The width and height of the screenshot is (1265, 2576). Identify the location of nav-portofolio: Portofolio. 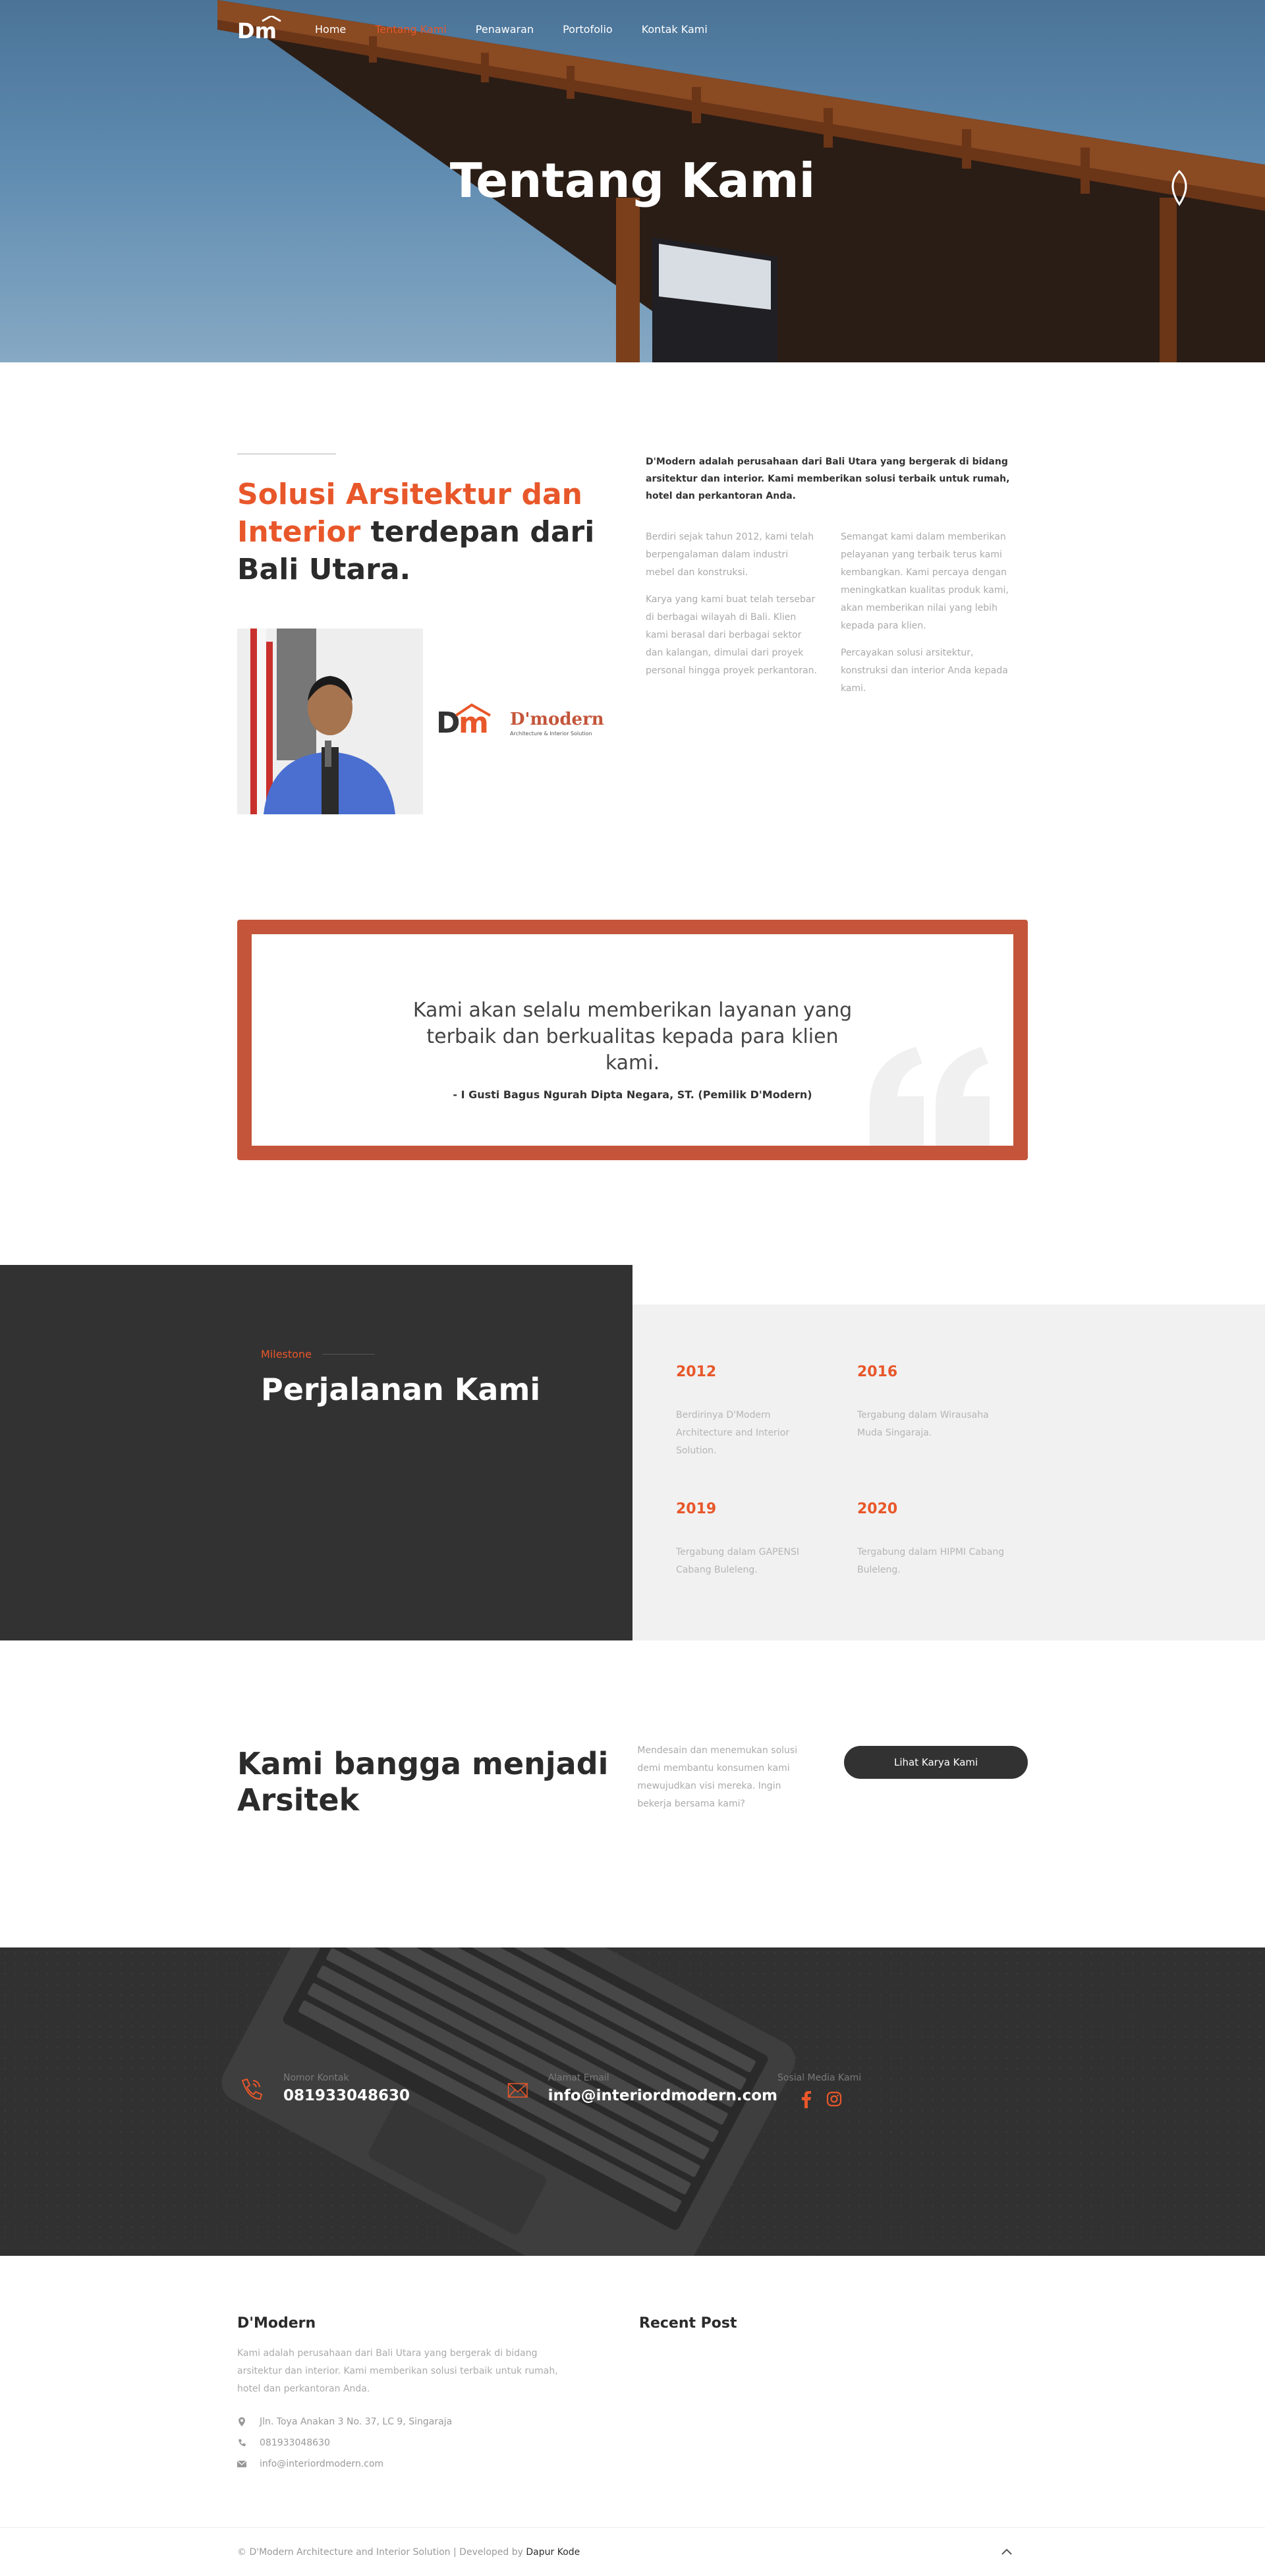
(588, 29).